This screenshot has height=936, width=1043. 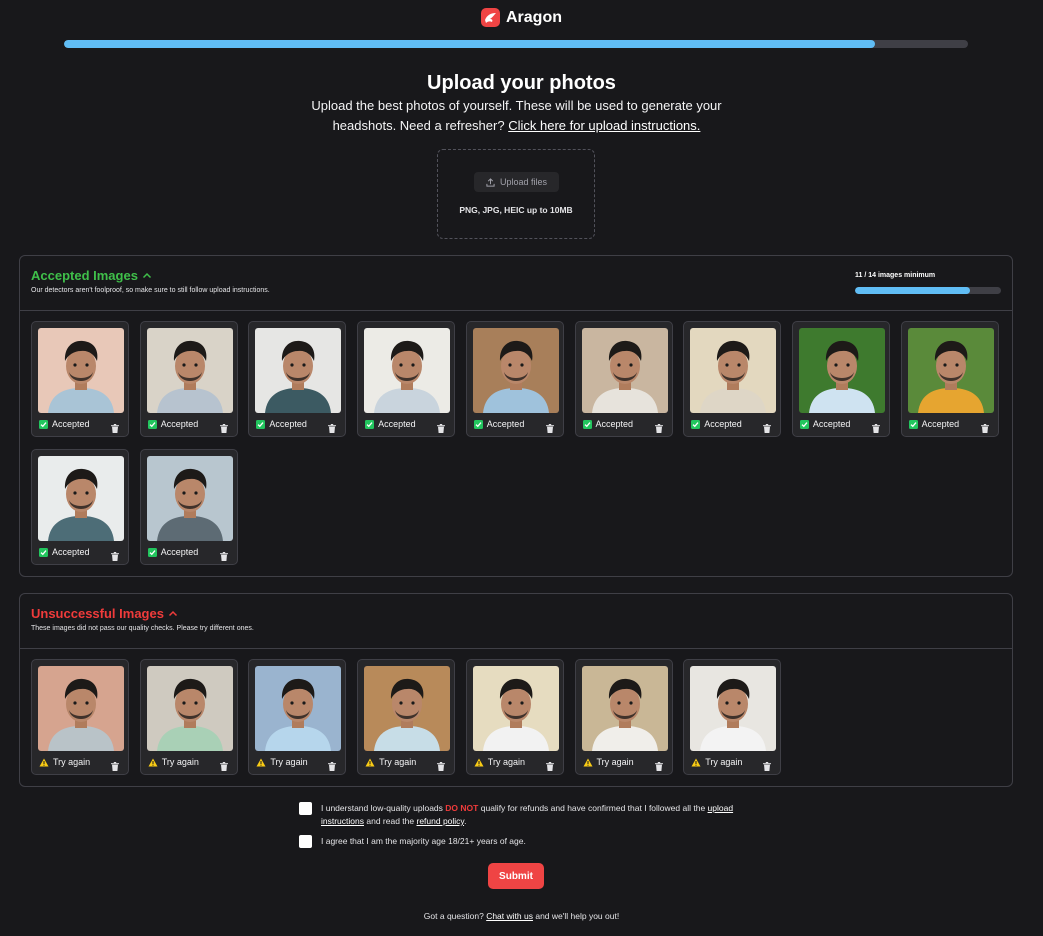 What do you see at coordinates (390, 821) in the screenshot?
I see `refund-consent-and: and read the` at bounding box center [390, 821].